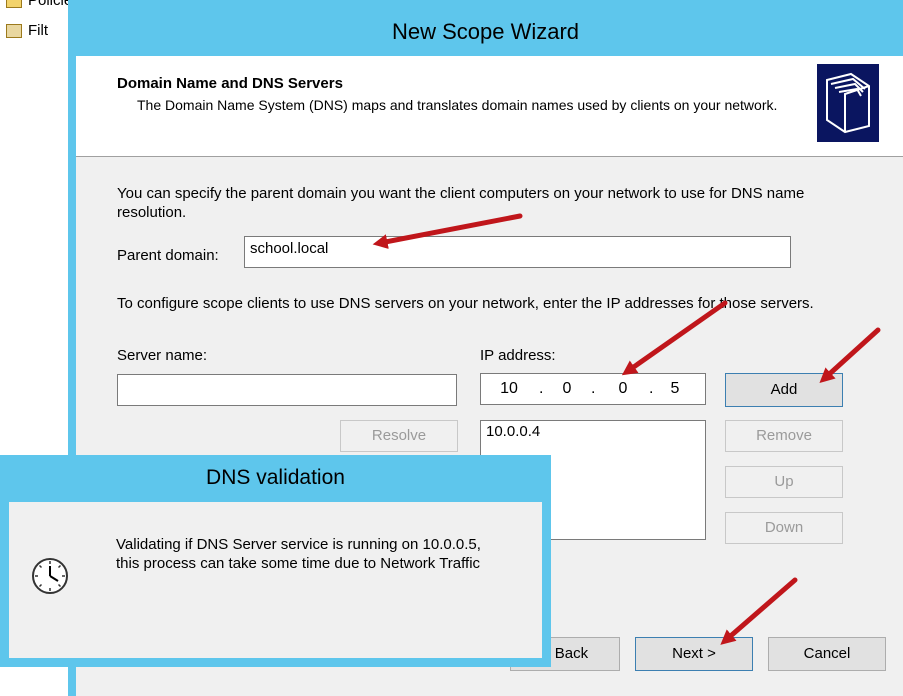 The image size is (903, 696). Describe the element at coordinates (275, 580) in the screenshot. I see `dialog-body` at that location.